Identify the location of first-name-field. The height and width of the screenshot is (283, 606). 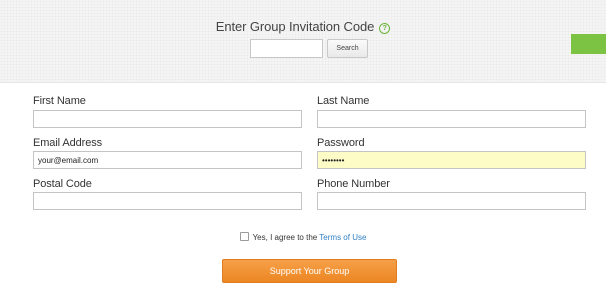
(167, 119).